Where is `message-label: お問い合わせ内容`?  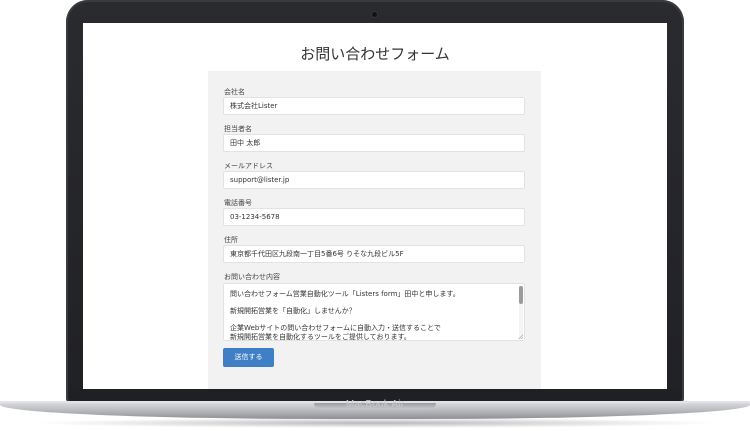
message-label: お問い合わせ内容 is located at coordinates (252, 277).